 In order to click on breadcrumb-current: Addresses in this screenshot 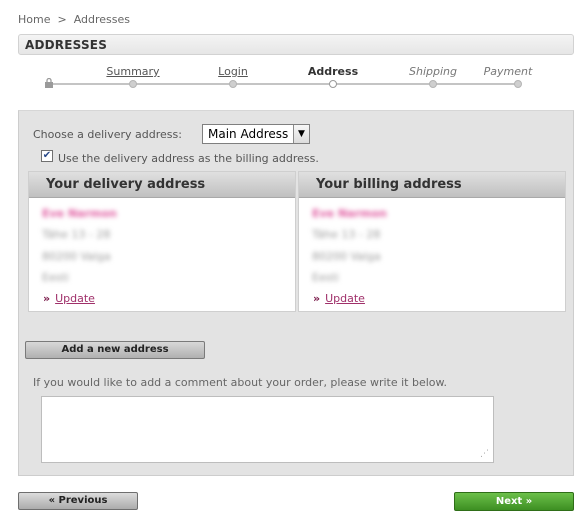, I will do `click(102, 19)`.